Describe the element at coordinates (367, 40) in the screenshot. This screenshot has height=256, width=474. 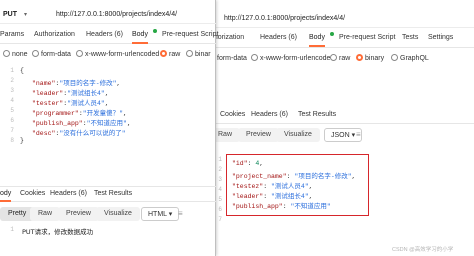
I see `right-tab-prerequest: Pre-request Script` at that location.